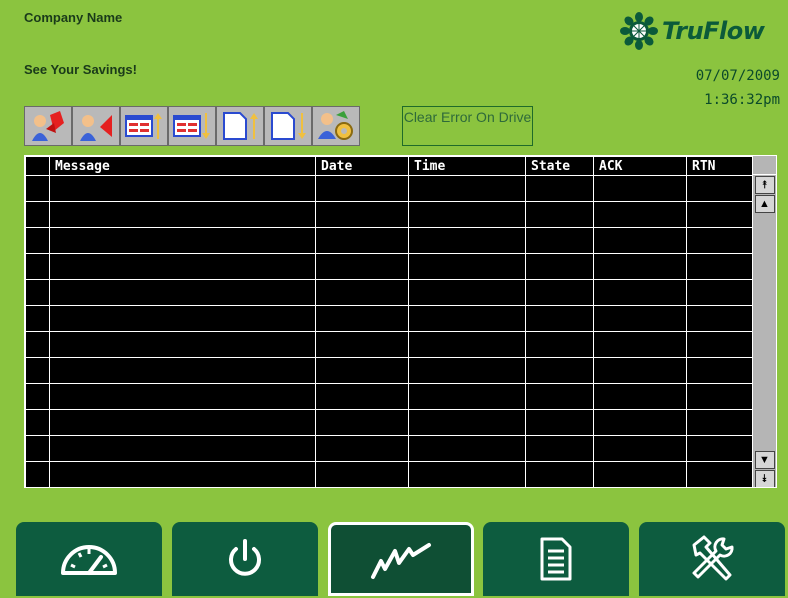 This screenshot has height=598, width=788. What do you see at coordinates (764, 165) in the screenshot?
I see `scrollbar-header` at bounding box center [764, 165].